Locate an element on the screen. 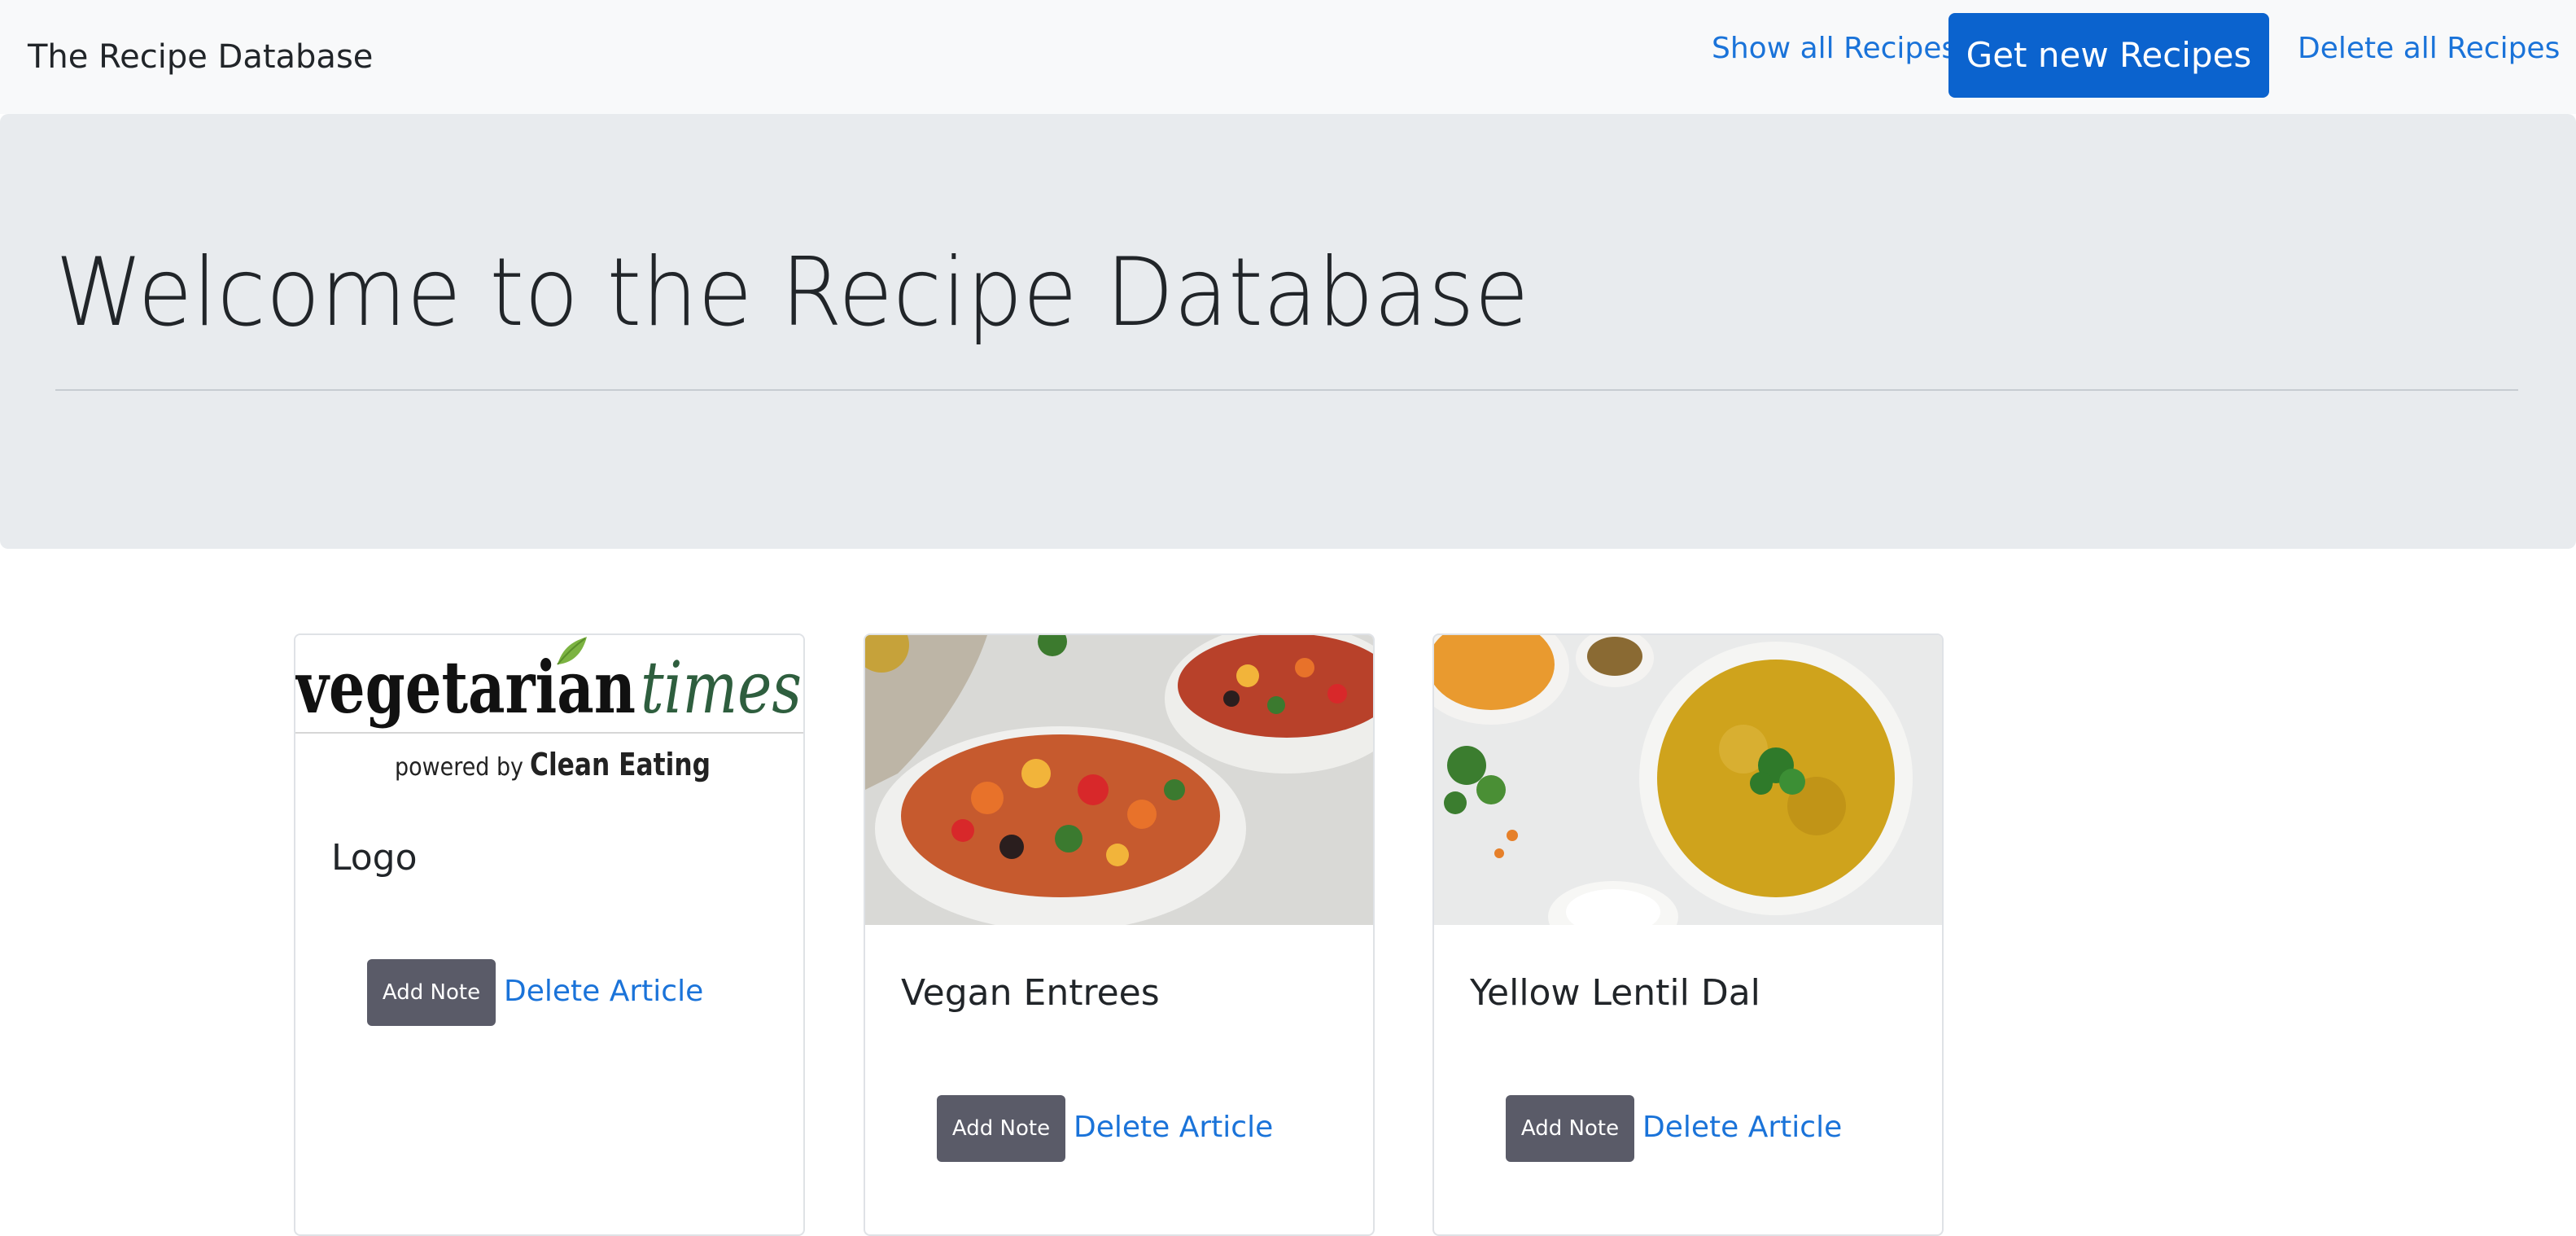 This screenshot has width=2576, height=1236. vegan-entrees-photo is located at coordinates (1119, 780).